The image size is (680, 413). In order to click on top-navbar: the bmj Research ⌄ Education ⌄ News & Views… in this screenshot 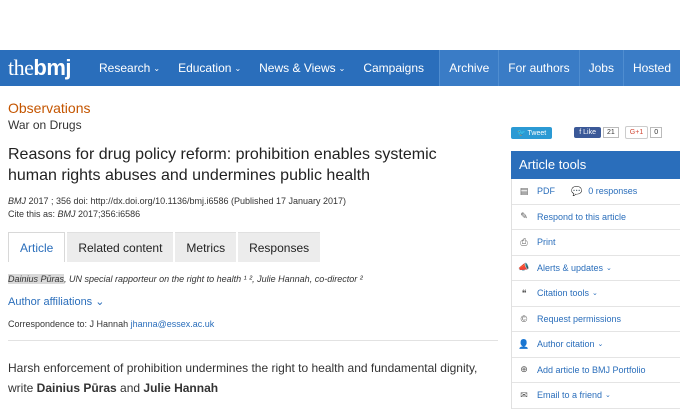, I will do `click(340, 68)`.